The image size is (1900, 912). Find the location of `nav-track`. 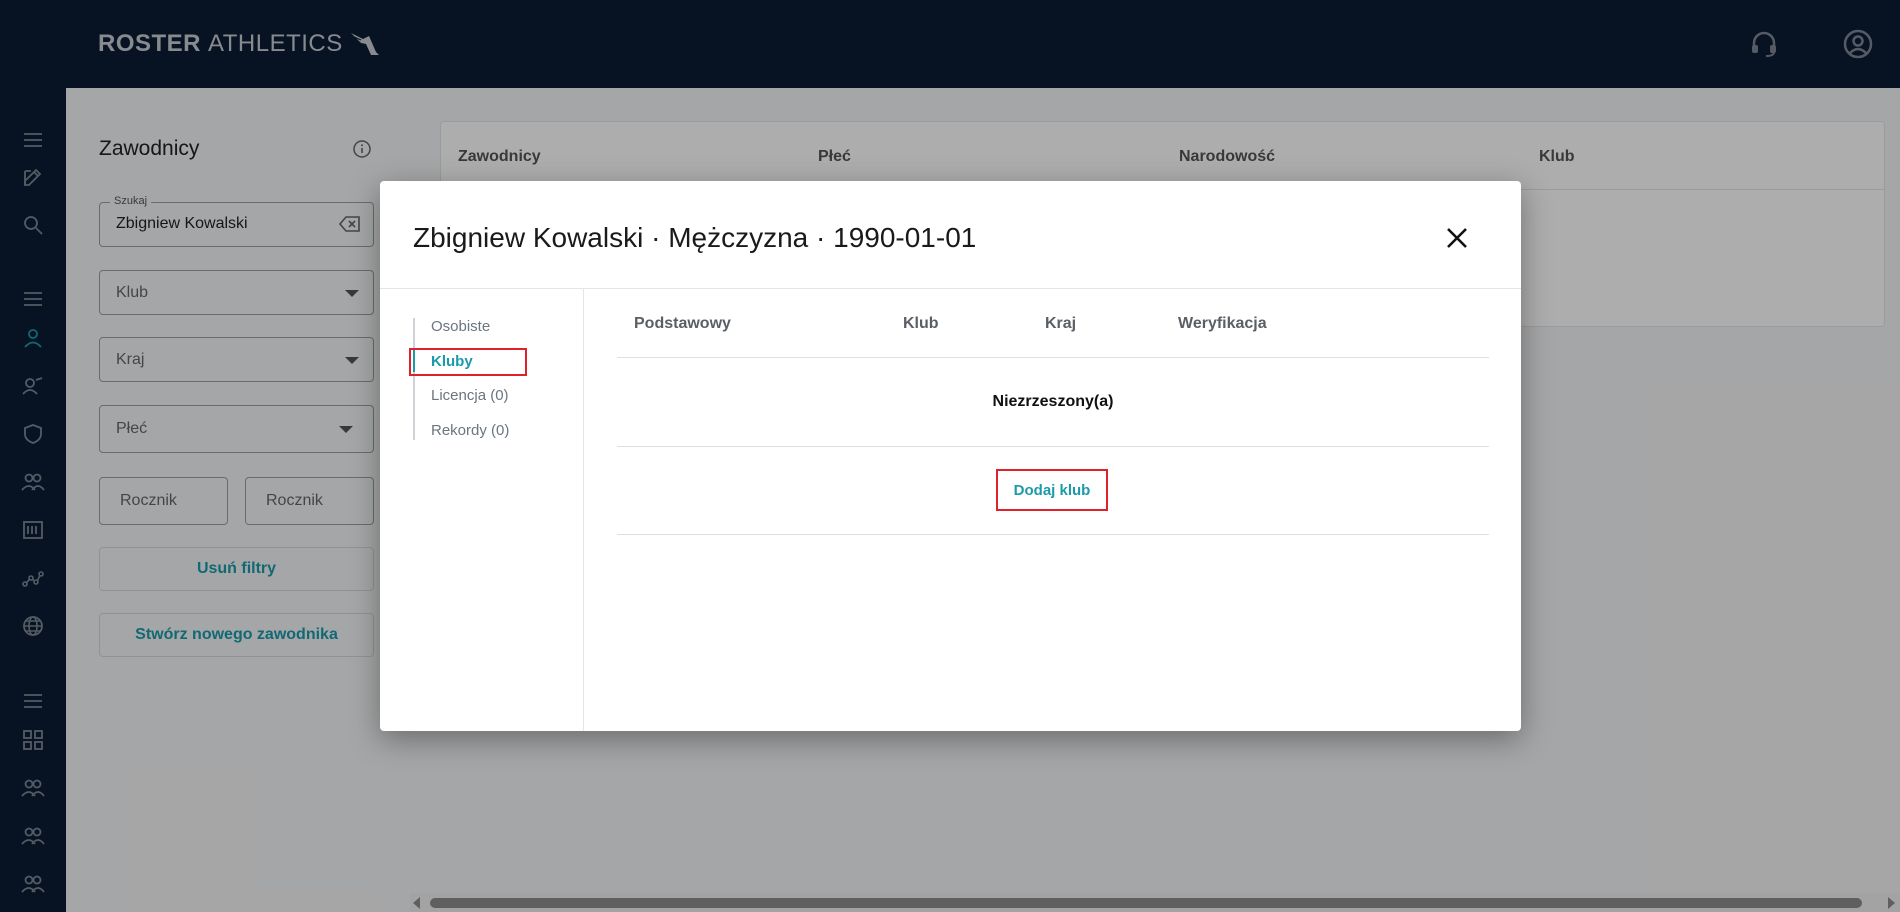

nav-track is located at coordinates (414, 379).